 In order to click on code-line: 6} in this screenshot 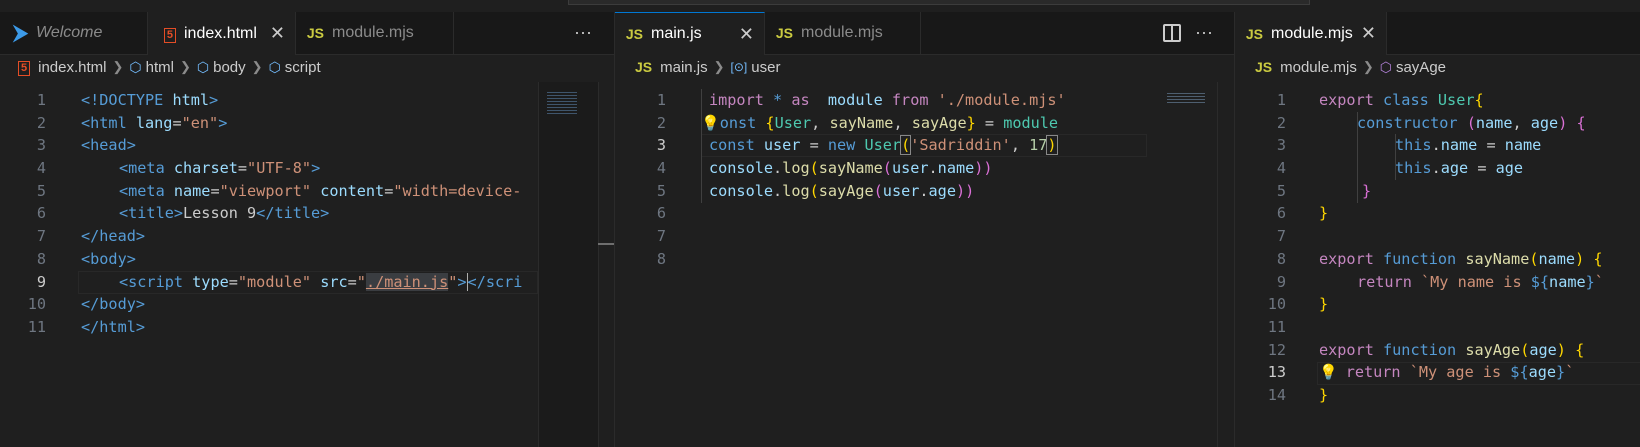, I will do `click(1437, 213)`.